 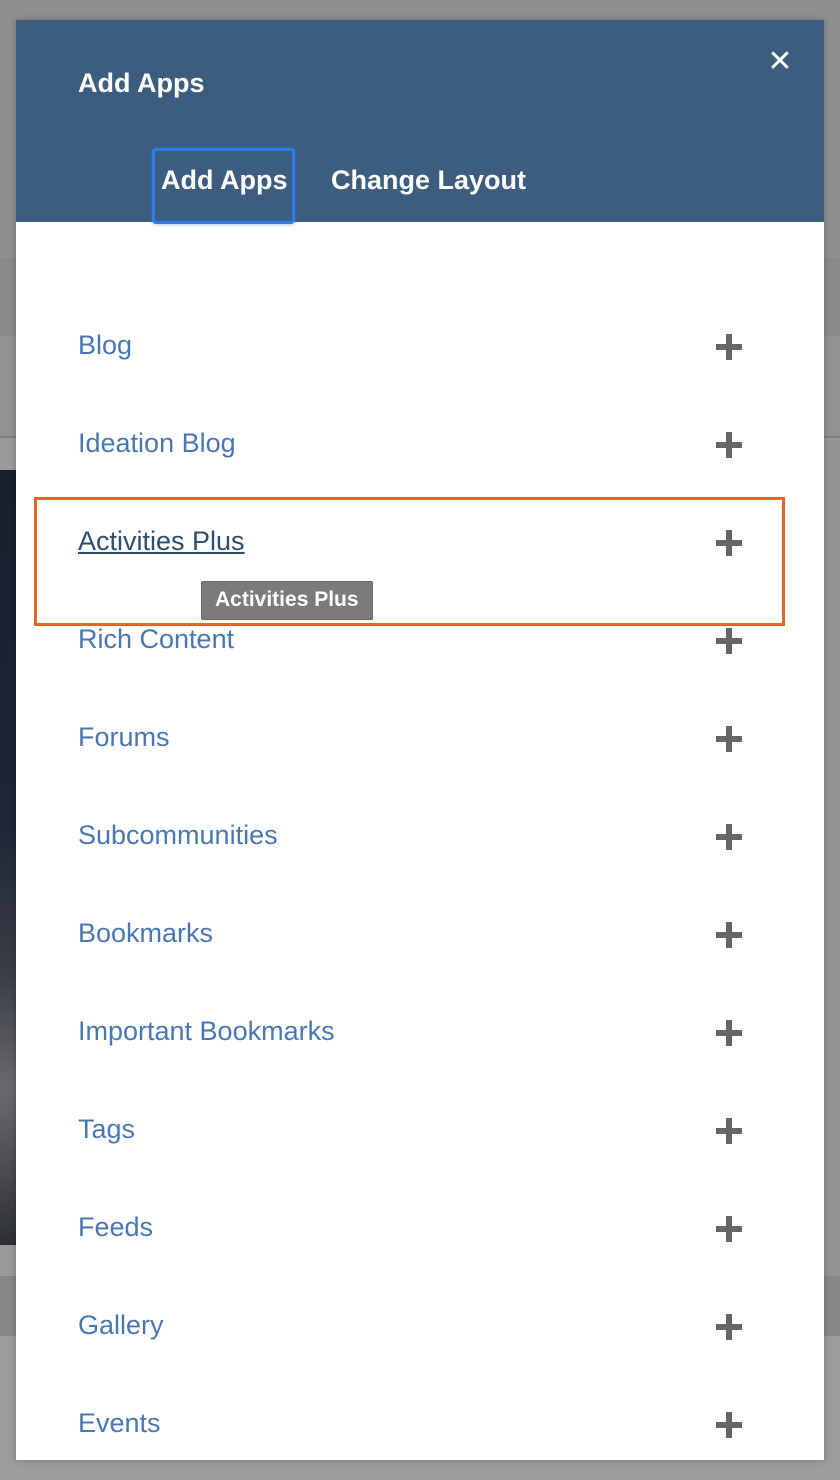 I want to click on app-link-blog: Blog, so click(x=105, y=345).